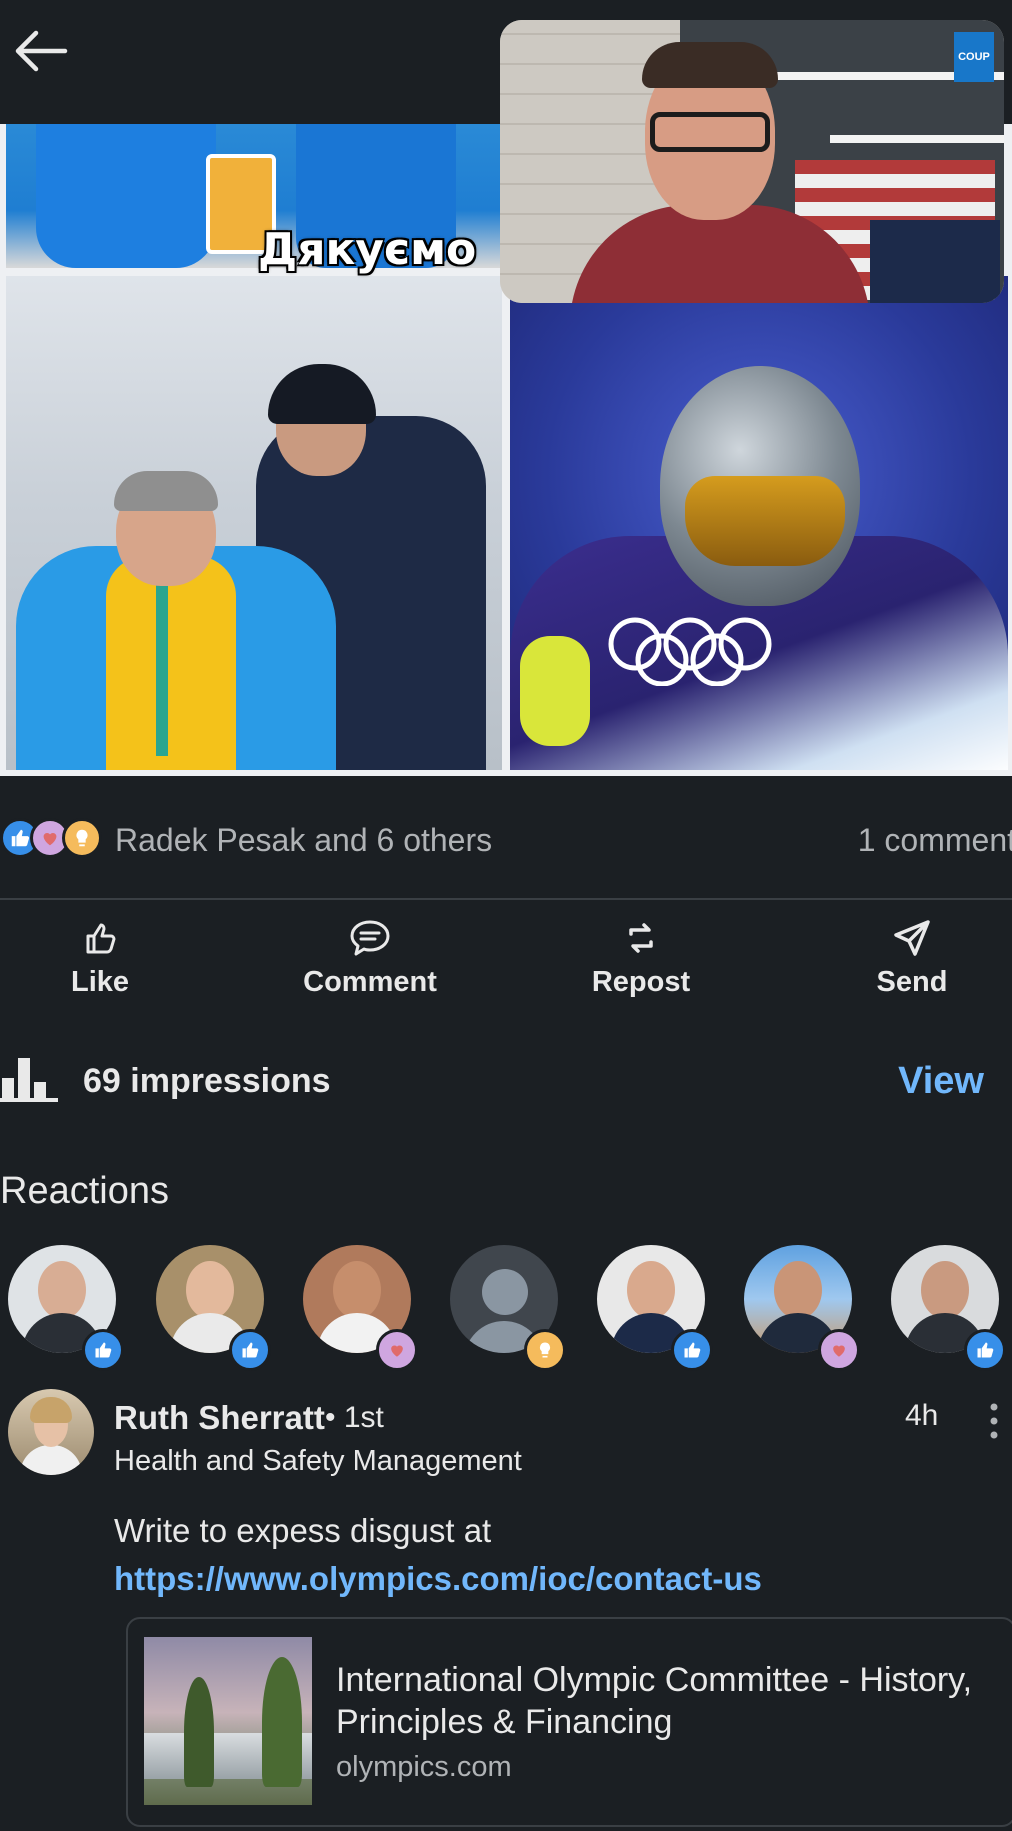  What do you see at coordinates (207, 1081) in the screenshot?
I see `impressions-count: 69 impressions` at bounding box center [207, 1081].